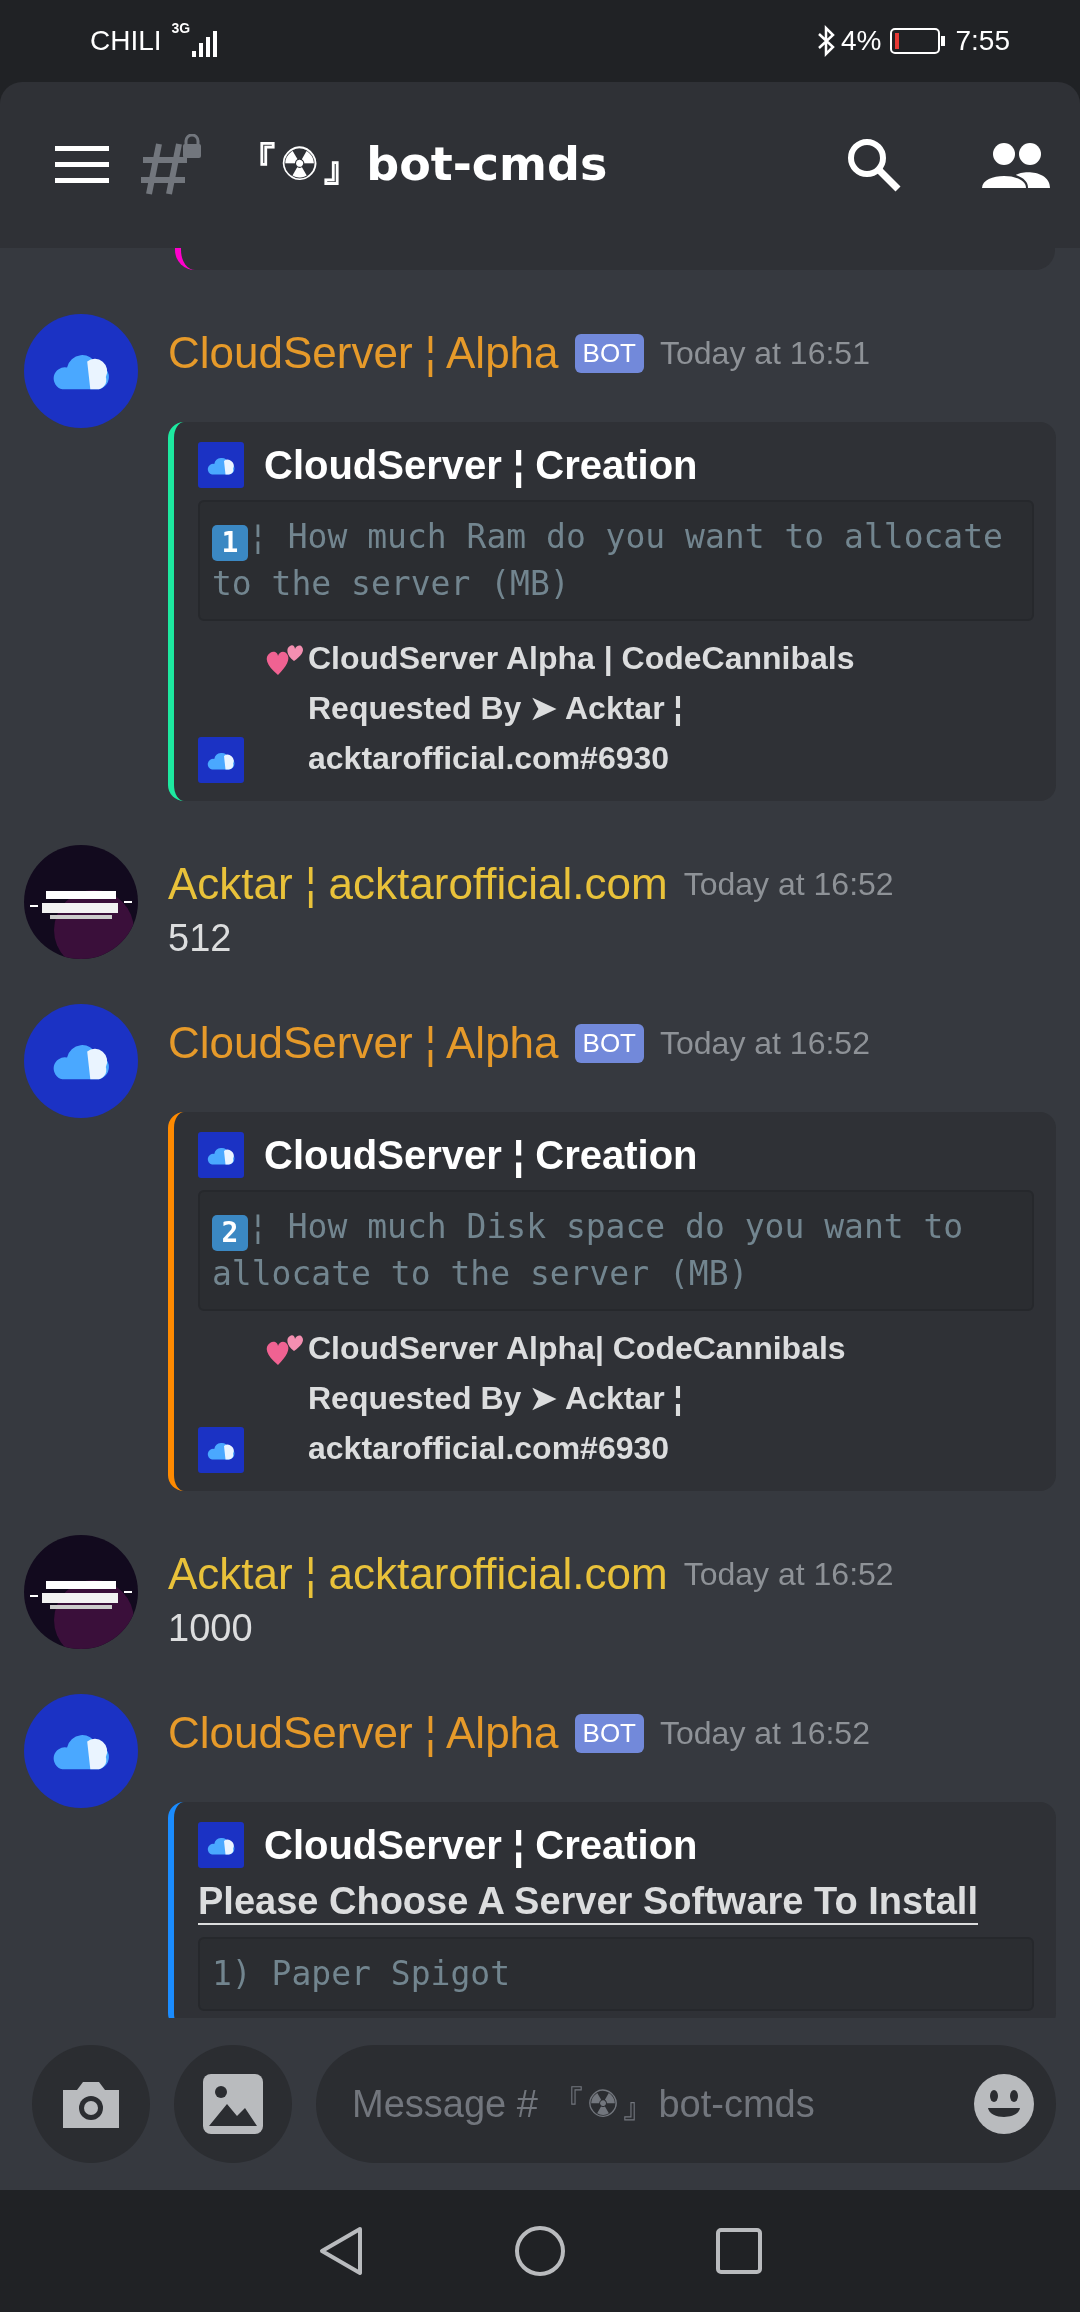  I want to click on battery-percent: 4%, so click(861, 41).